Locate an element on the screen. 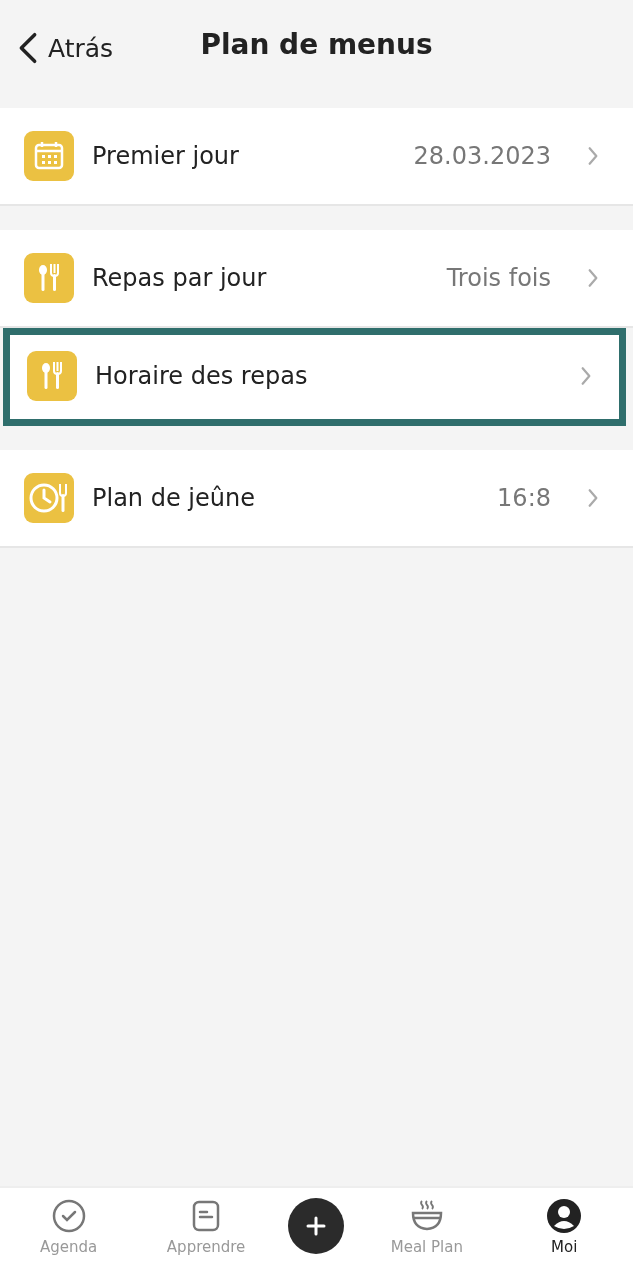 This screenshot has height=1280, width=633. back-button: Atrás is located at coordinates (66, 48).